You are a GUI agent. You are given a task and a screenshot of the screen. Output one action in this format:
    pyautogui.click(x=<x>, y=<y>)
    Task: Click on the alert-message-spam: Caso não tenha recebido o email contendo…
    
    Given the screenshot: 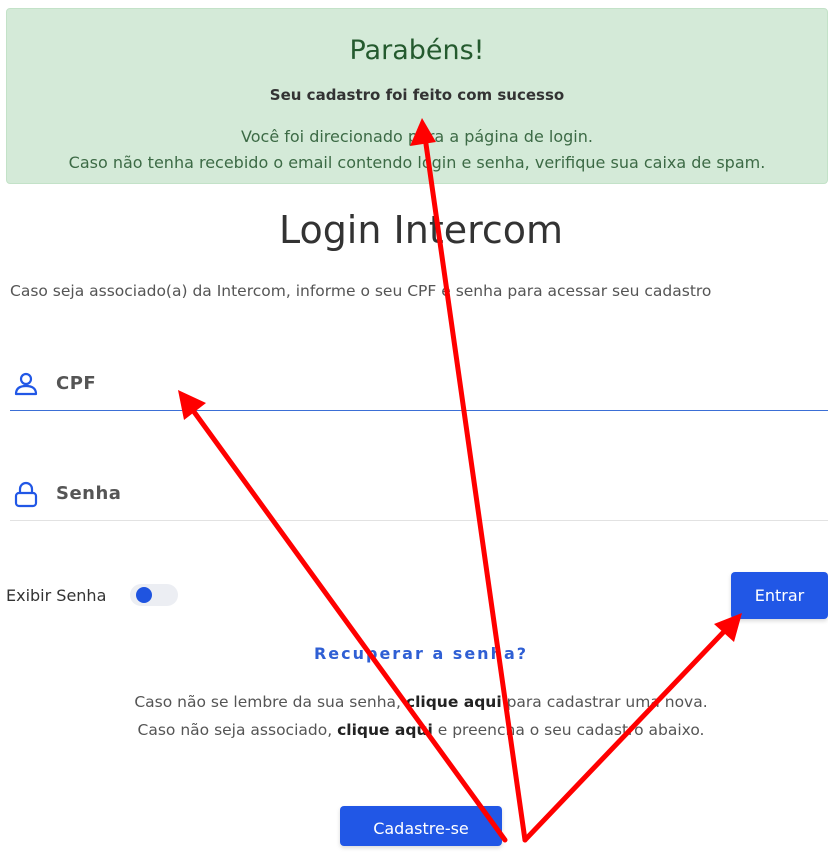 What is the action you would take?
    pyautogui.click(x=417, y=162)
    